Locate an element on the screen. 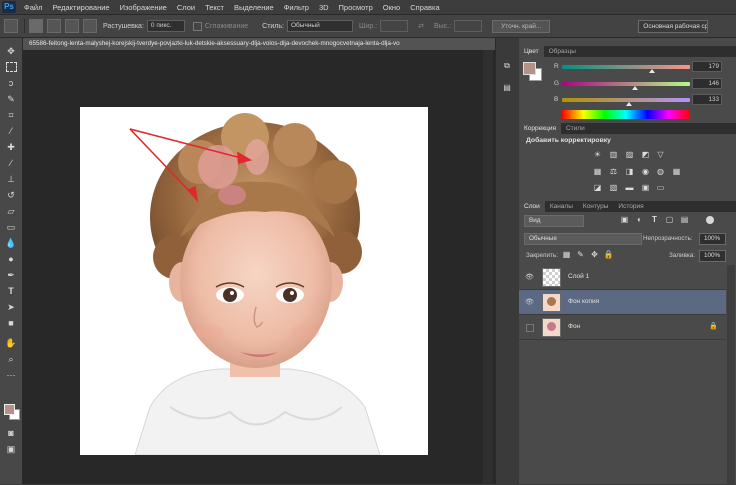 The image size is (736, 485). hue-saturation-icon: ▦ is located at coordinates (597, 172).